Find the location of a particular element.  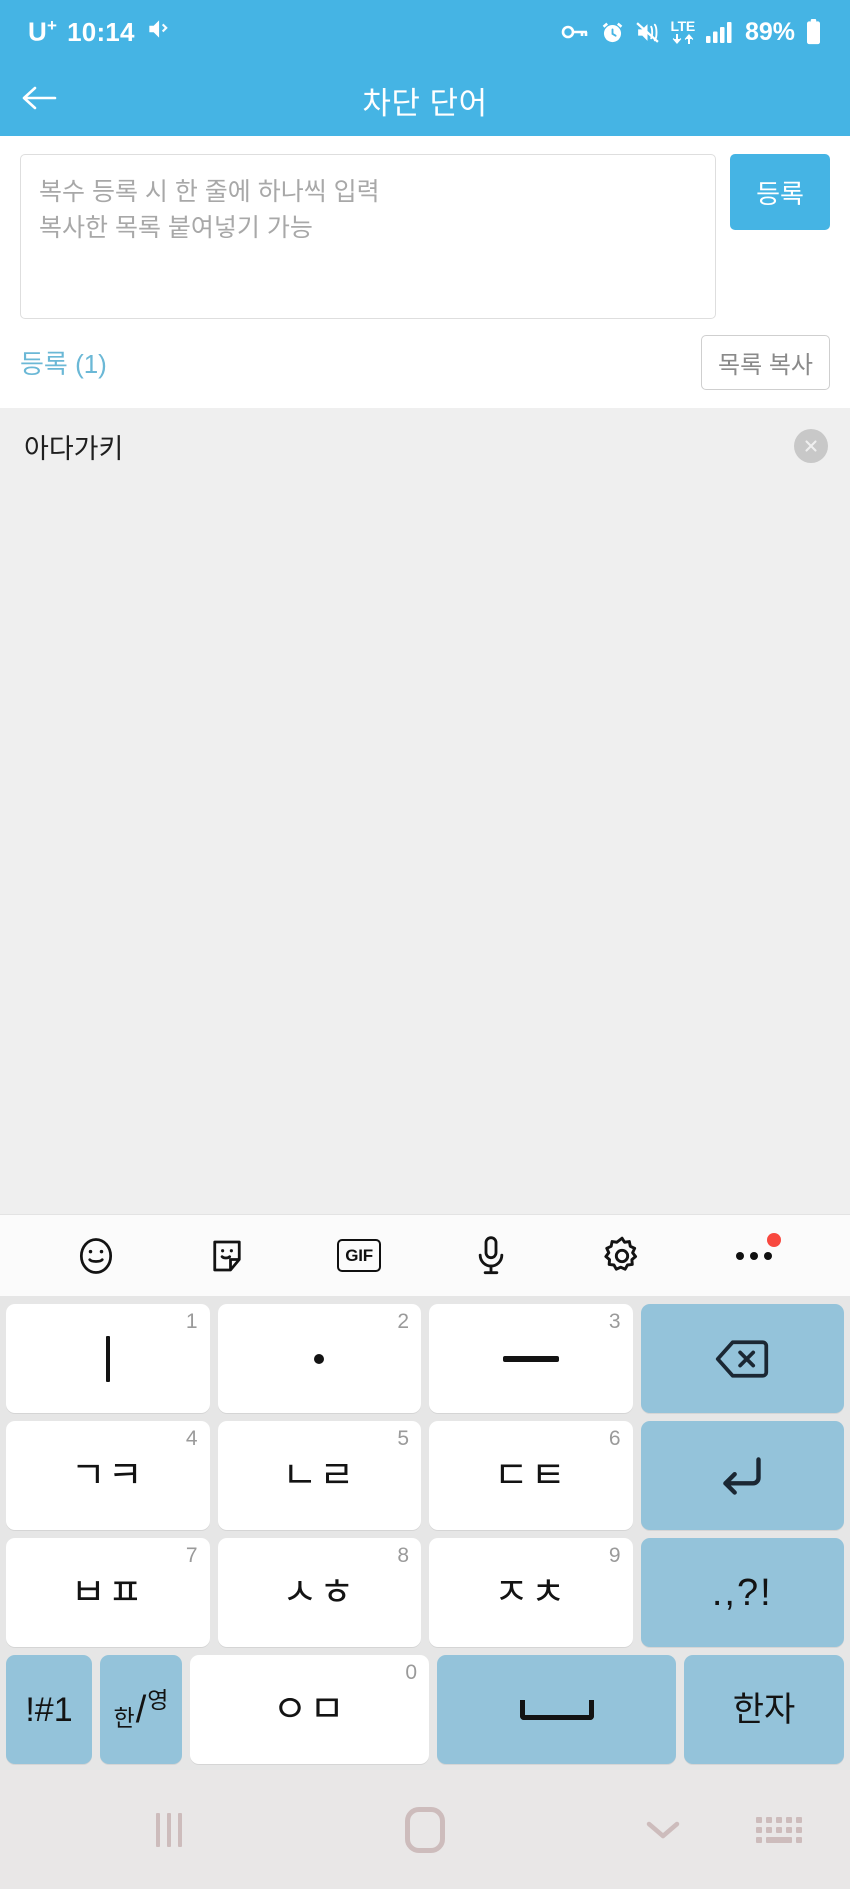

alarm-icon is located at coordinates (612, 32).